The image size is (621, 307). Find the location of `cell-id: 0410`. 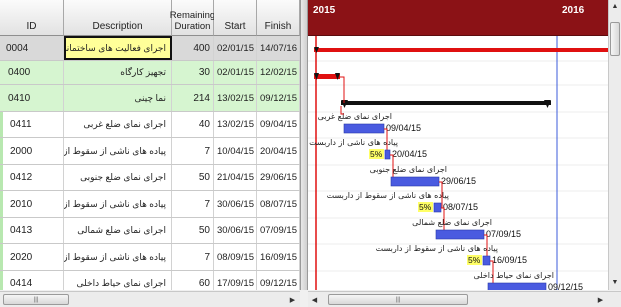

cell-id: 0410 is located at coordinates (32, 98).